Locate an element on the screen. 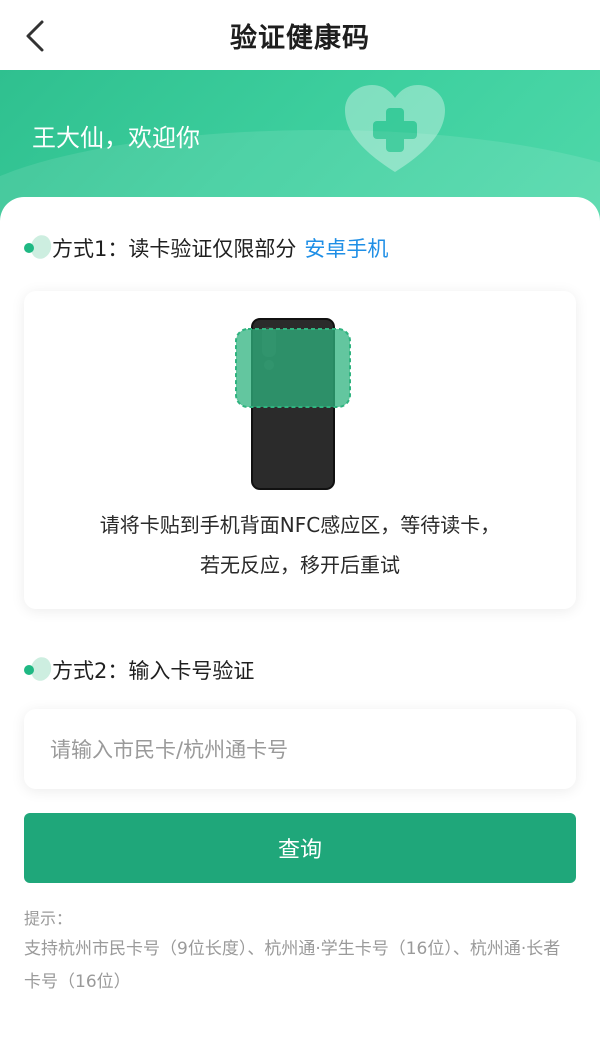  nfc-instruction-line1: 请将卡贴到手机背面NFC感应区，等待读卡， is located at coordinates (300, 525).